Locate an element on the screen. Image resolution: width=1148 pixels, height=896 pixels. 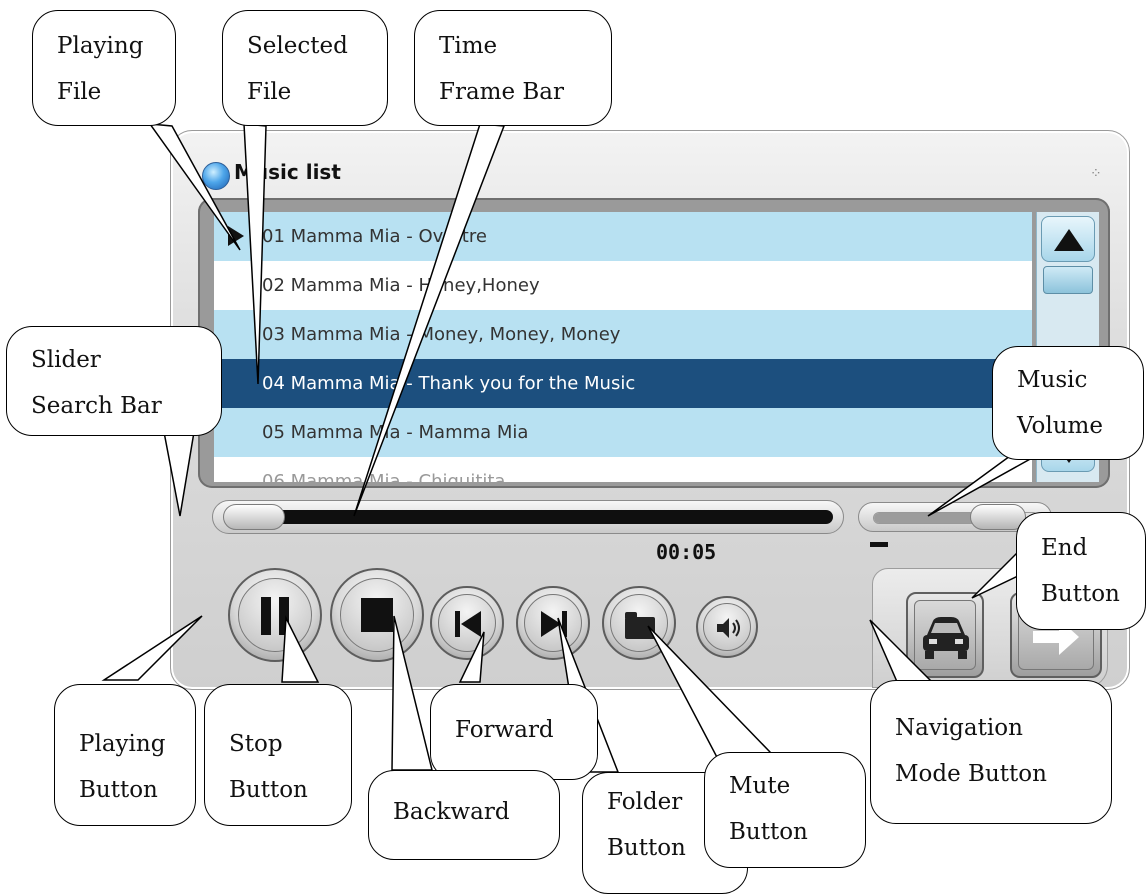
stop-button is located at coordinates (377, 615).